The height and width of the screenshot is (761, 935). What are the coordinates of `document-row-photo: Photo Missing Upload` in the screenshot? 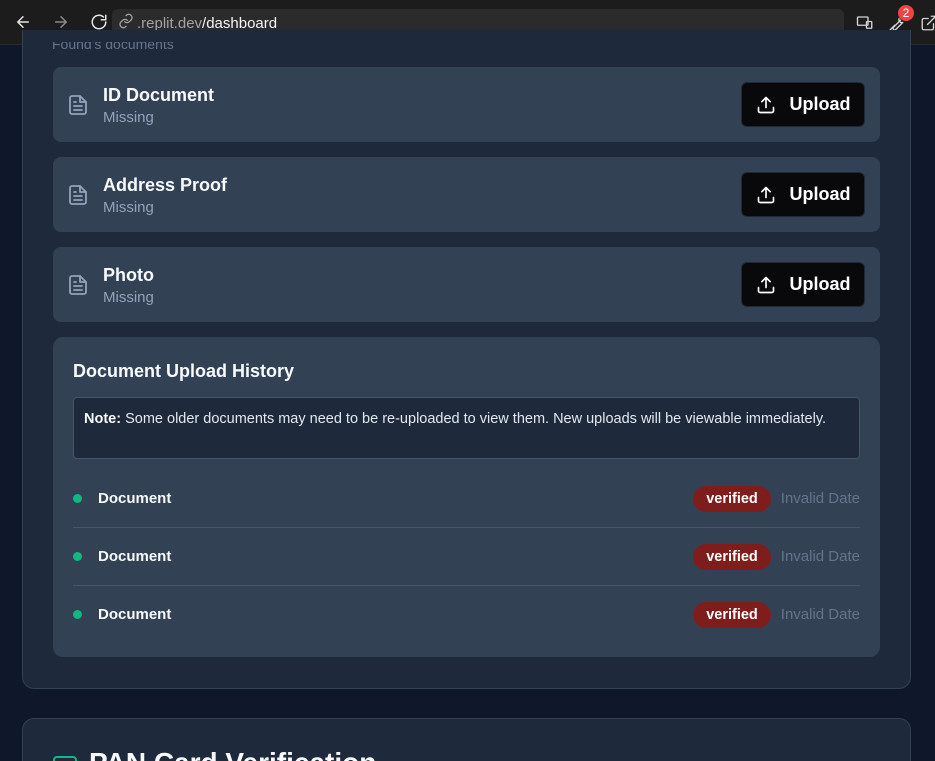 It's located at (466, 284).